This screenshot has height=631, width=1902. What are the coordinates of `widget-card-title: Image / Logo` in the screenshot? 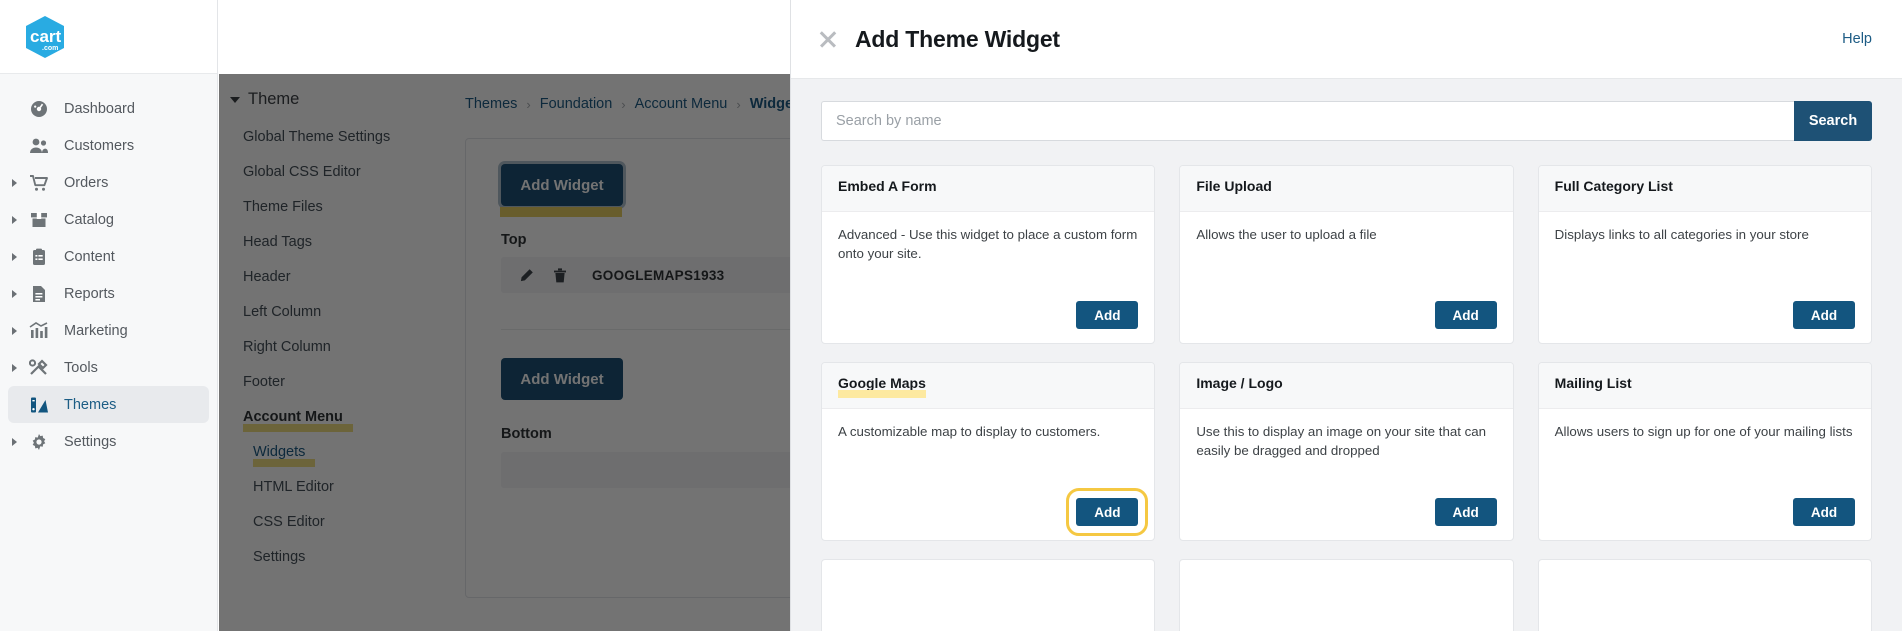 It's located at (1239, 383).